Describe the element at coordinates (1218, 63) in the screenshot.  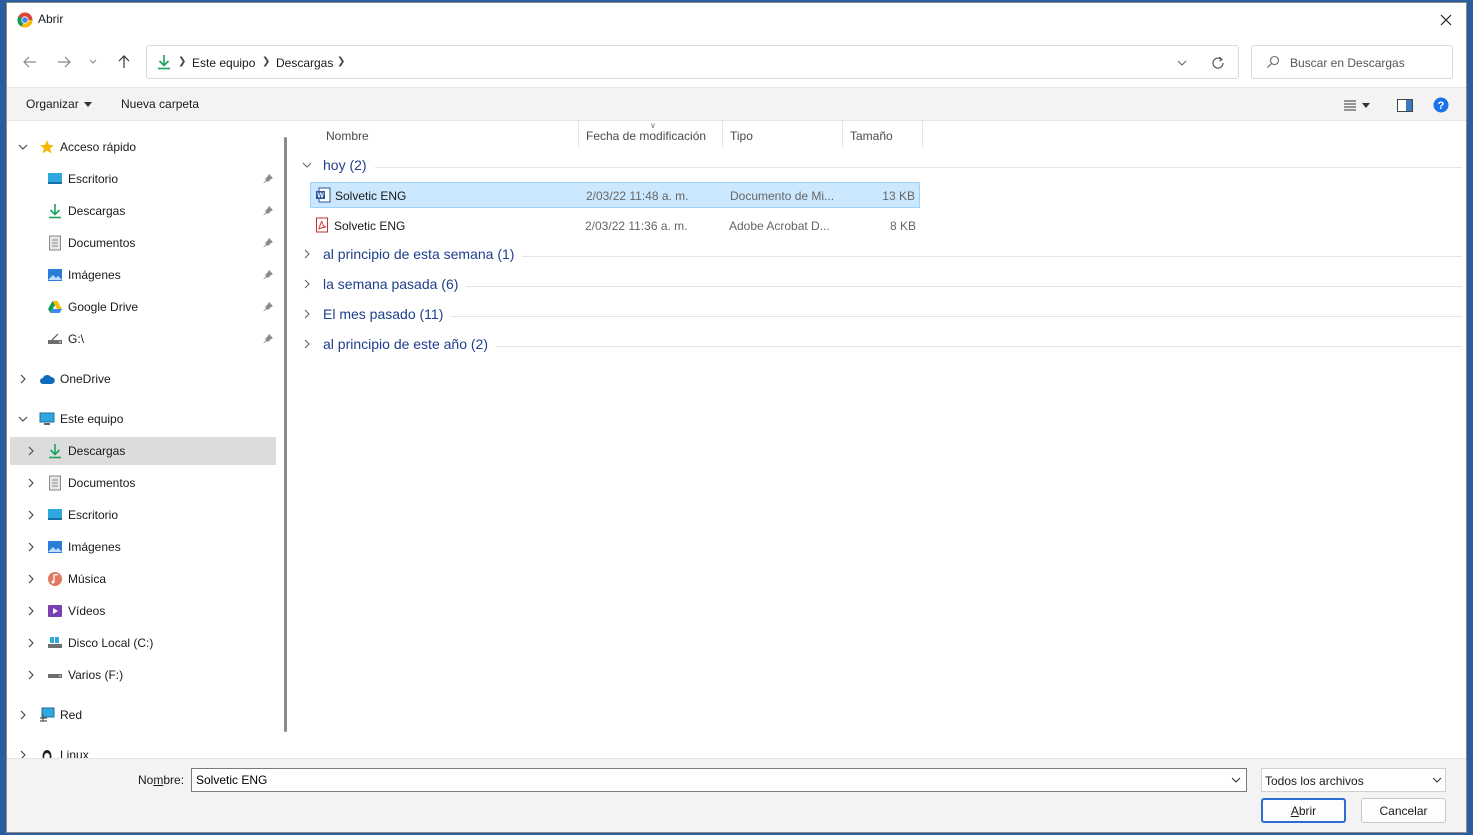
I see `refresh-icon` at that location.